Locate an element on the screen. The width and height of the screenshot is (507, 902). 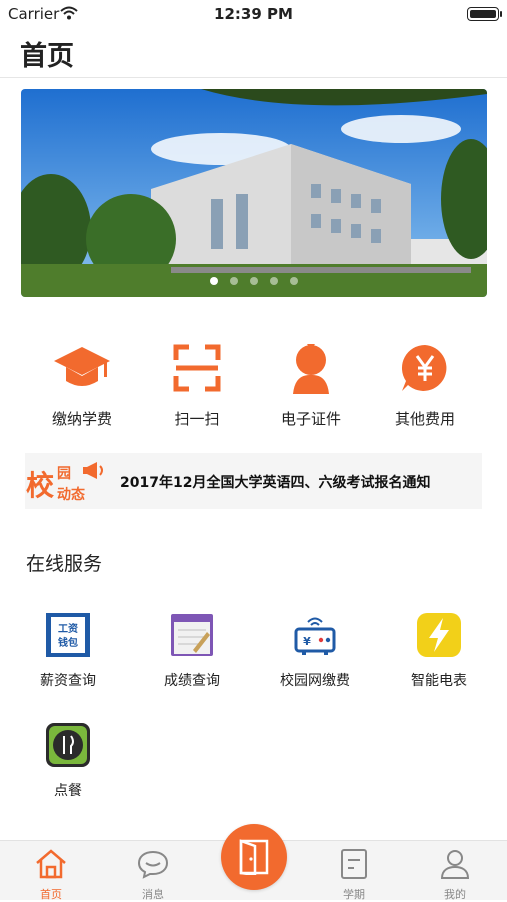
svg-text: 园 is located at coordinates (64, 474).